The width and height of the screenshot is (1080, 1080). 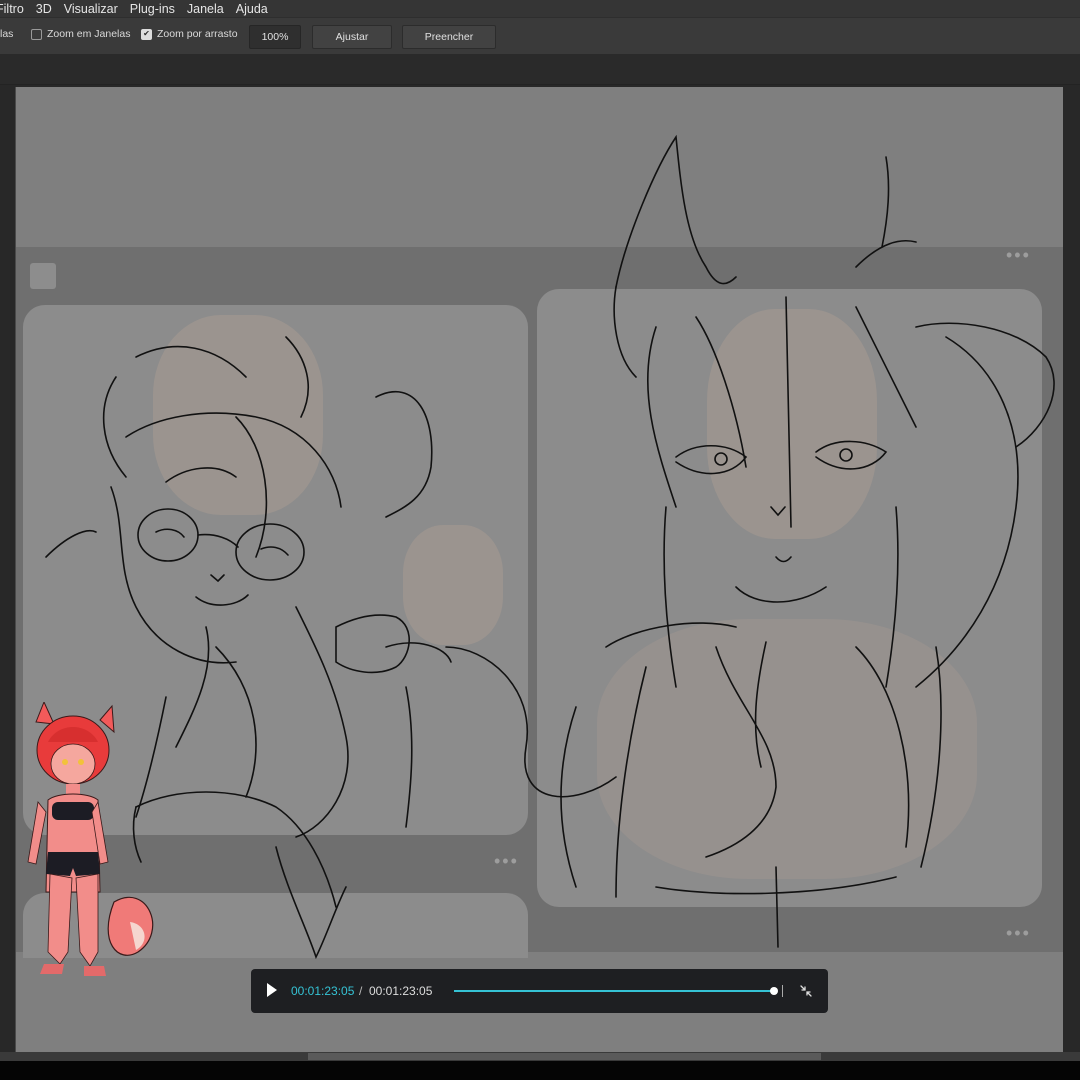 What do you see at coordinates (449, 45) in the screenshot?
I see `fill-screen-button: Preencher tela` at bounding box center [449, 45].